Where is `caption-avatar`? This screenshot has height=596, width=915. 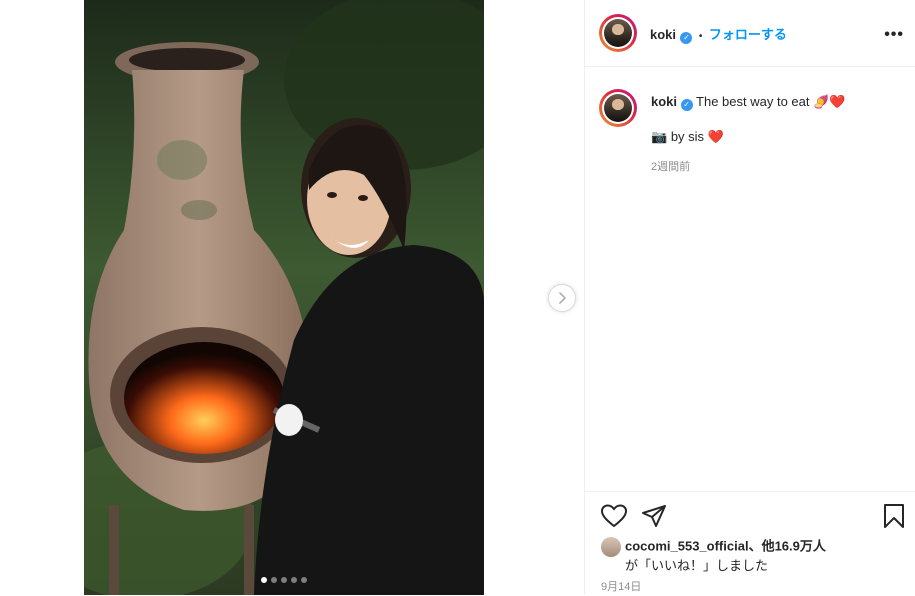
caption-avatar is located at coordinates (618, 108).